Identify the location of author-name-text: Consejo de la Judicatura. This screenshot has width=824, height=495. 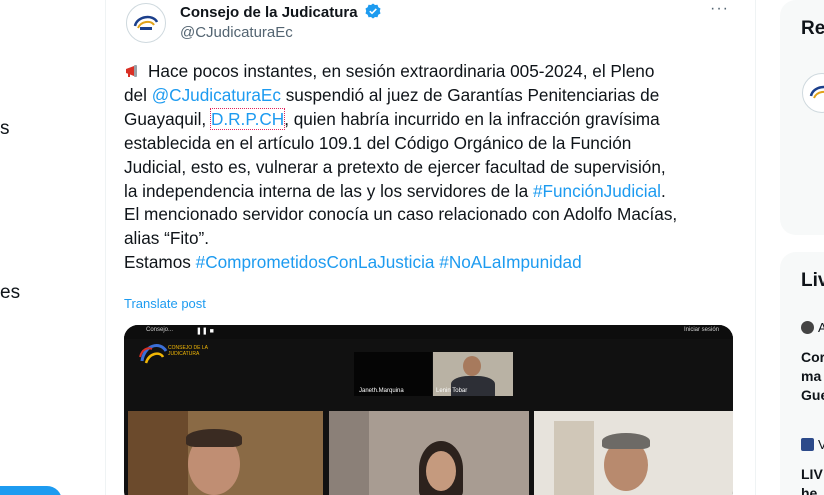
(269, 12).